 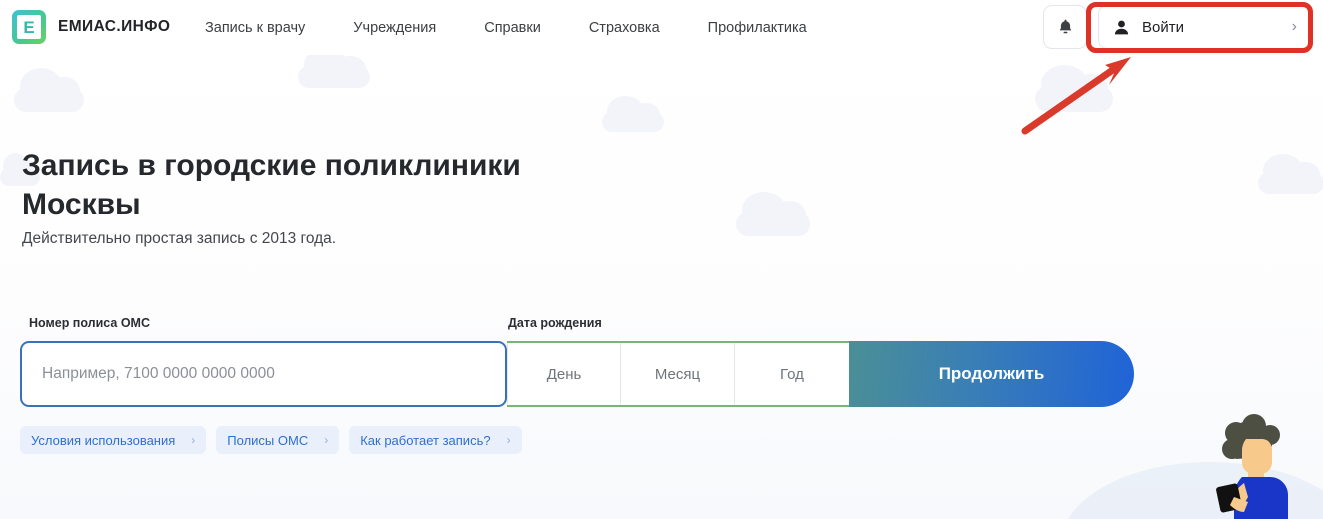 I want to click on birth-date-label: Дата рождения, so click(x=555, y=323).